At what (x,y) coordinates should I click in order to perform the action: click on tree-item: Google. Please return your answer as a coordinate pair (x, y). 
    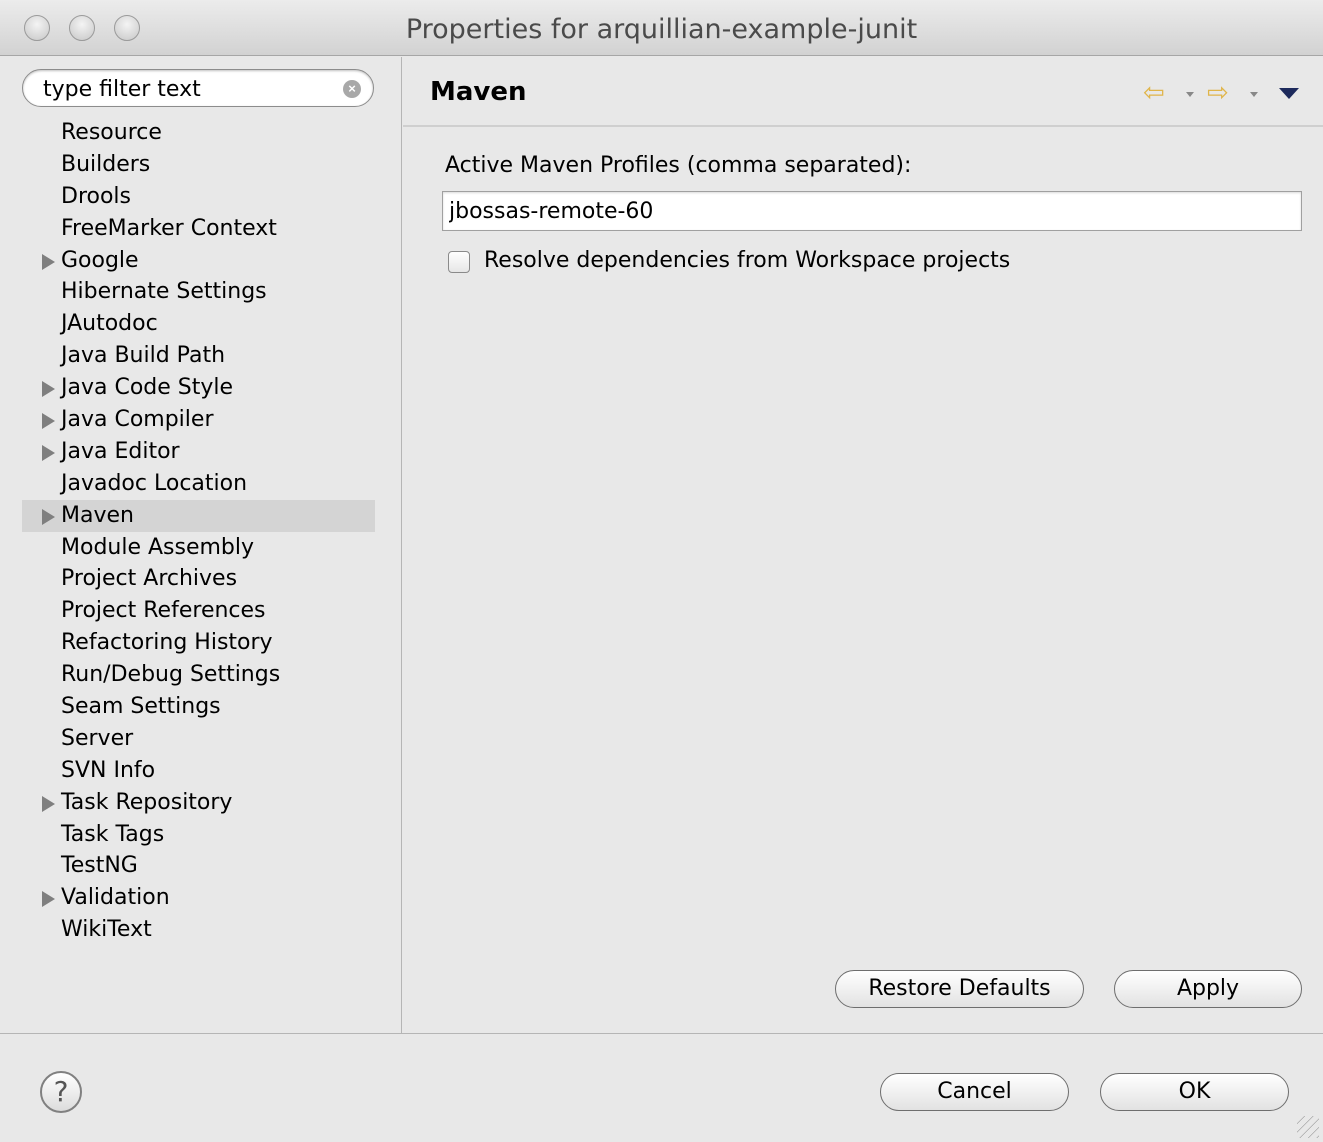
    Looking at the image, I should click on (198, 261).